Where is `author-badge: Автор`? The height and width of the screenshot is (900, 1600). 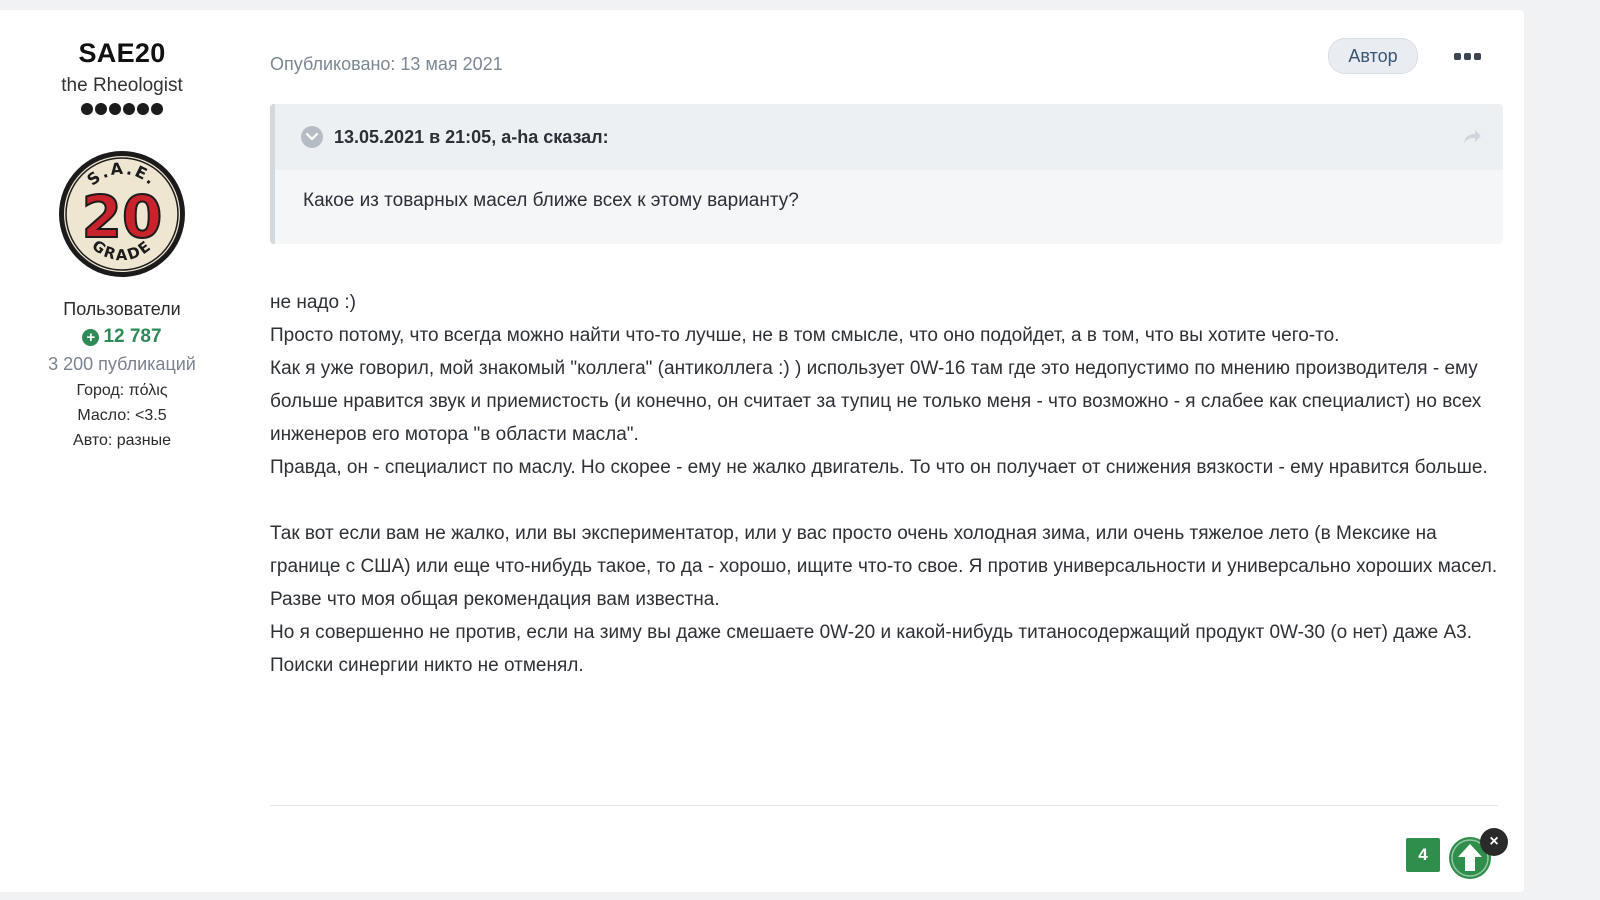
author-badge: Автор is located at coordinates (1373, 56).